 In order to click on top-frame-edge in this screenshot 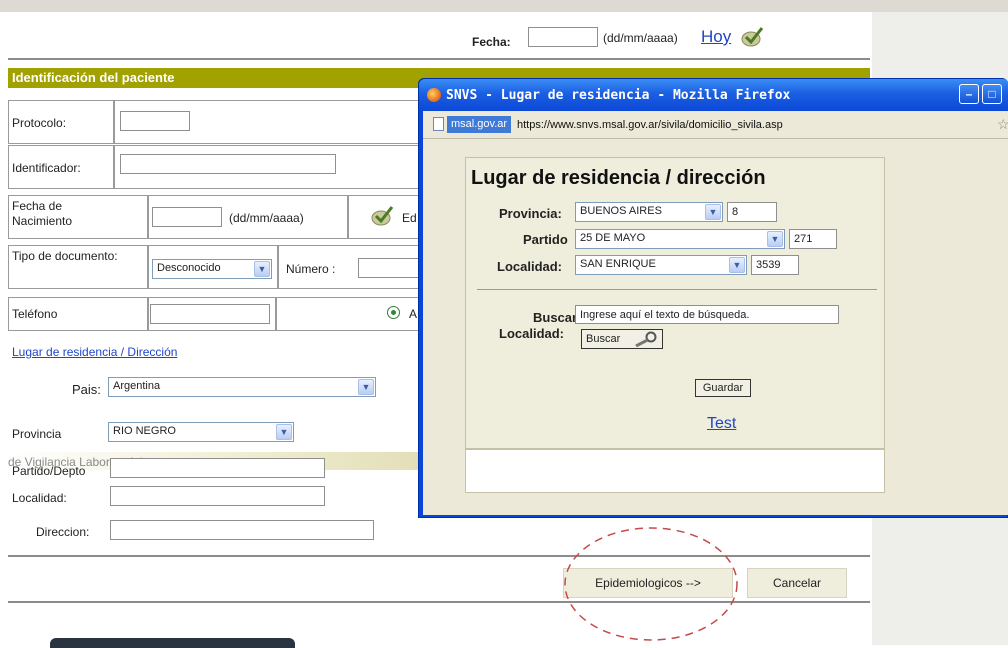, I will do `click(504, 6)`.